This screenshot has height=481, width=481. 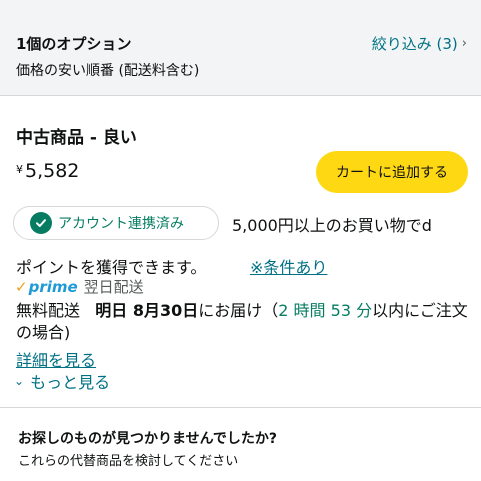 I want to click on points-promo-text: 5,000円以上のお買い物でd, so click(x=332, y=225).